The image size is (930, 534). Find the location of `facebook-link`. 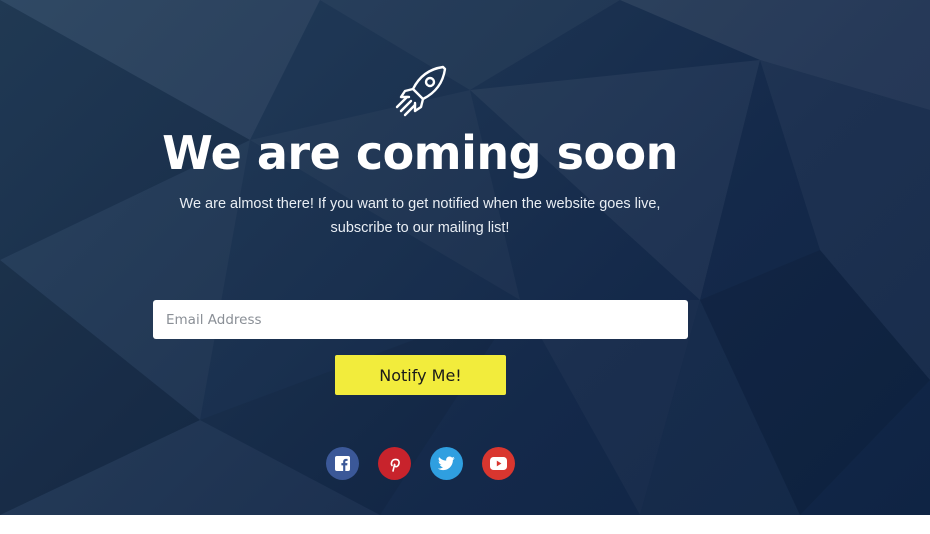

facebook-link is located at coordinates (342, 463).